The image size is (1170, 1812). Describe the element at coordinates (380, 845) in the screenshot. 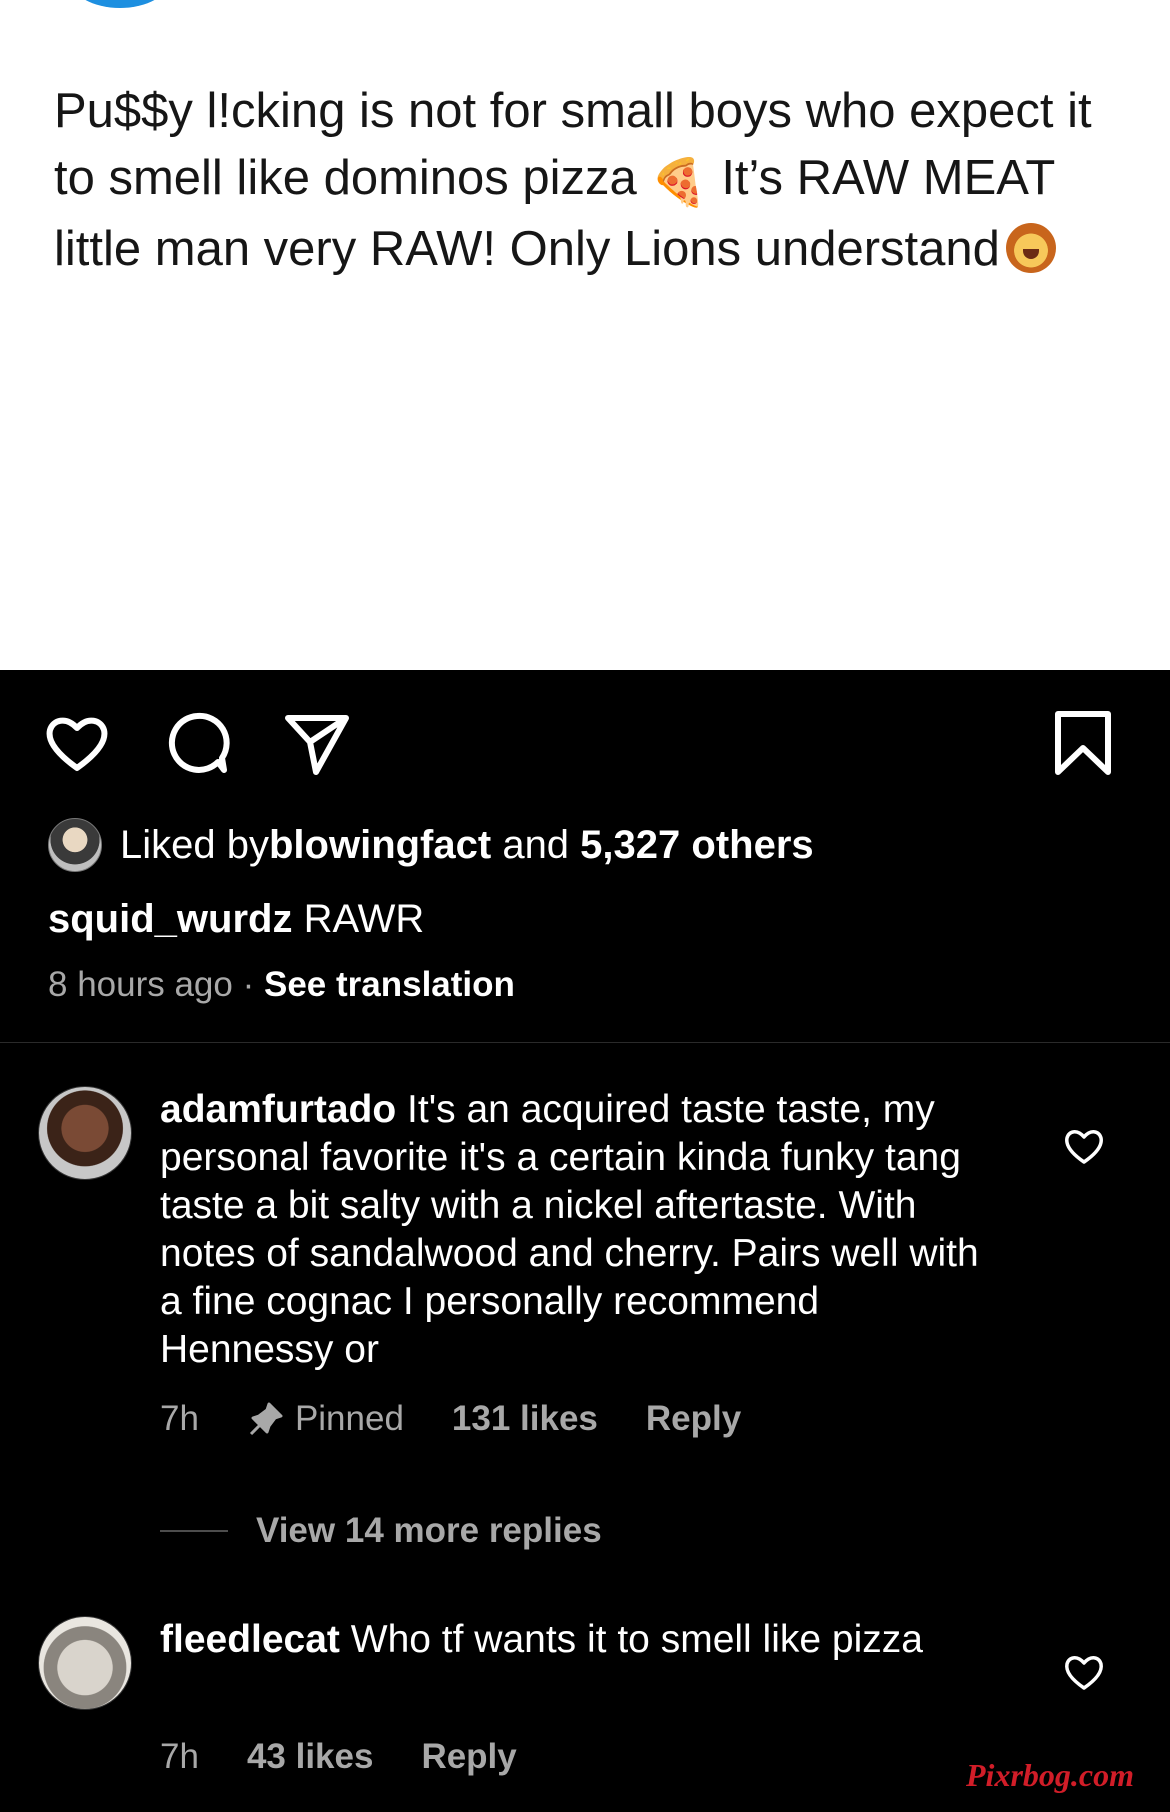

I see `liked-user: blowingfact` at that location.